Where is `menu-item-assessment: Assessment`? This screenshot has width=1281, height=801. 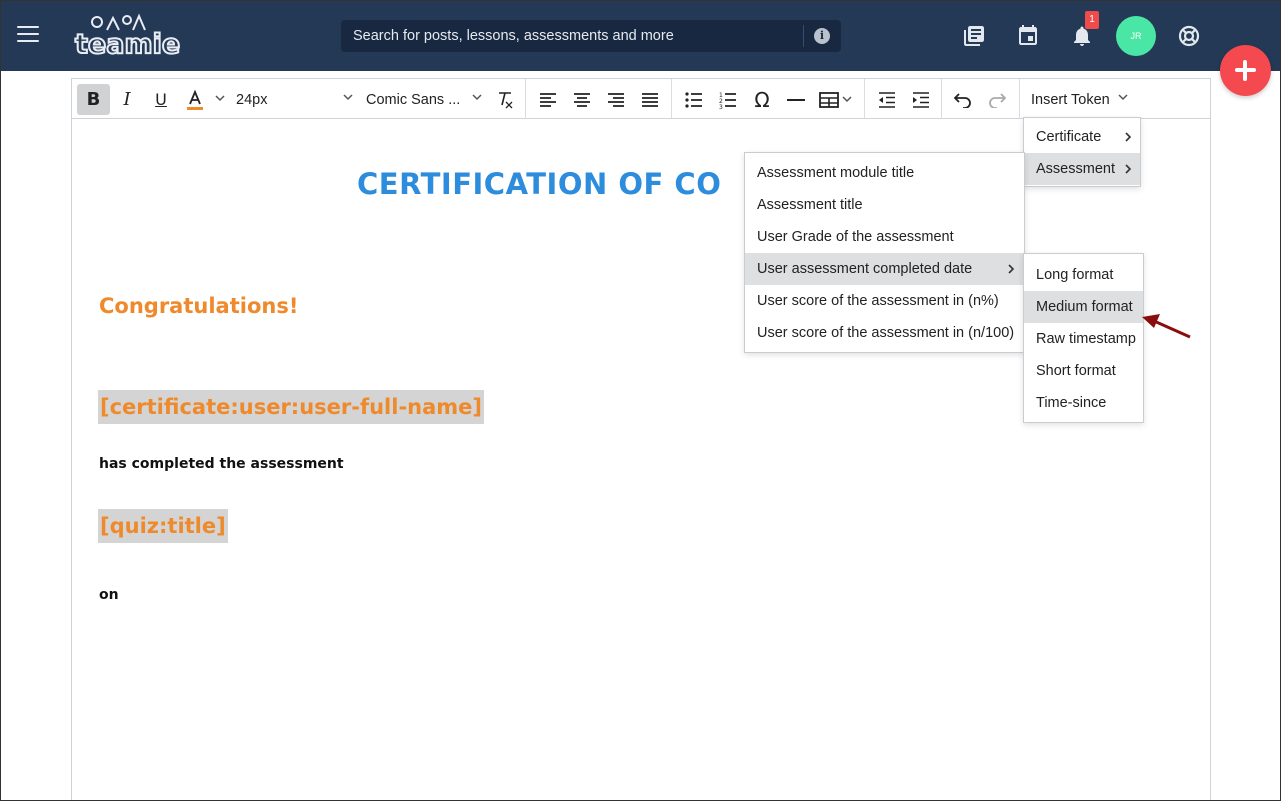 menu-item-assessment: Assessment is located at coordinates (1082, 169).